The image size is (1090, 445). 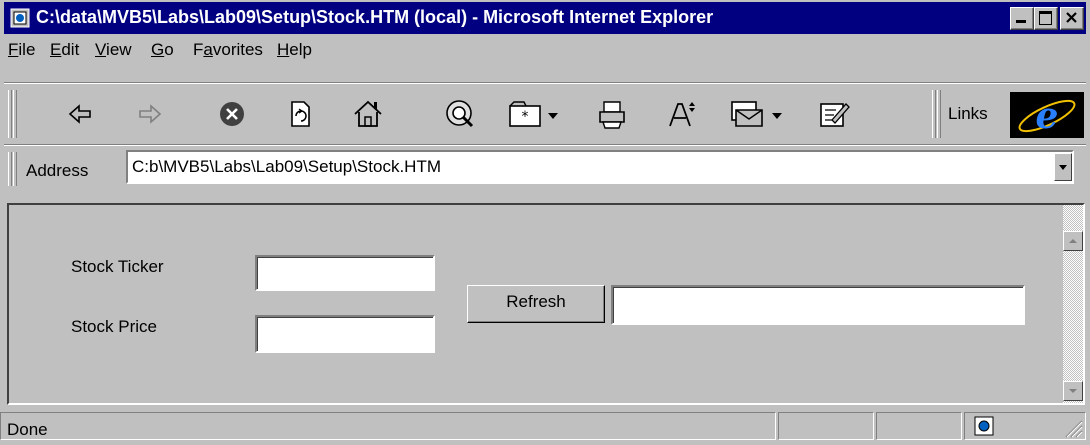 I want to click on scroll-down-button, so click(x=1073, y=391).